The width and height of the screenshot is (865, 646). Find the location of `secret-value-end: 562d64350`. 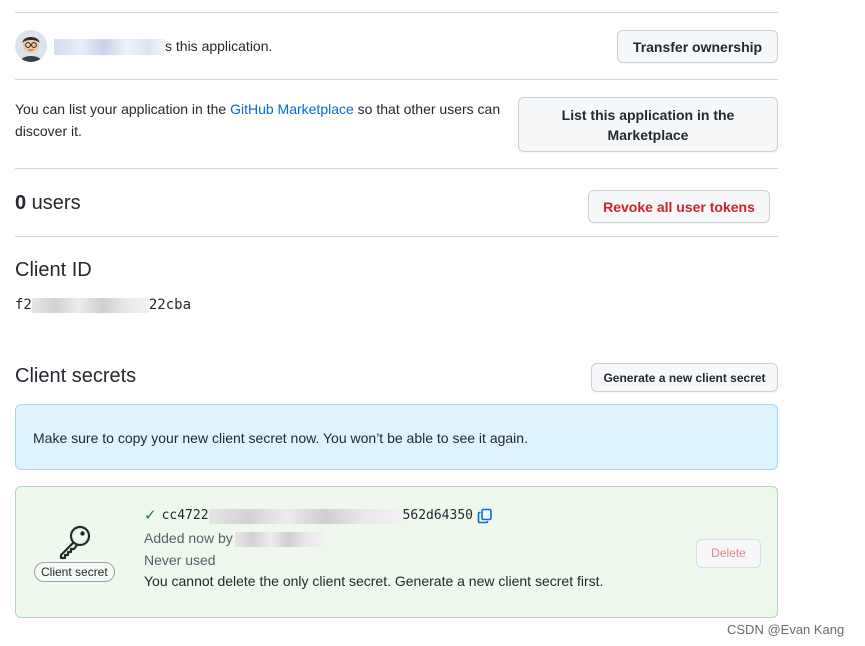

secret-value-end: 562d64350 is located at coordinates (437, 515).